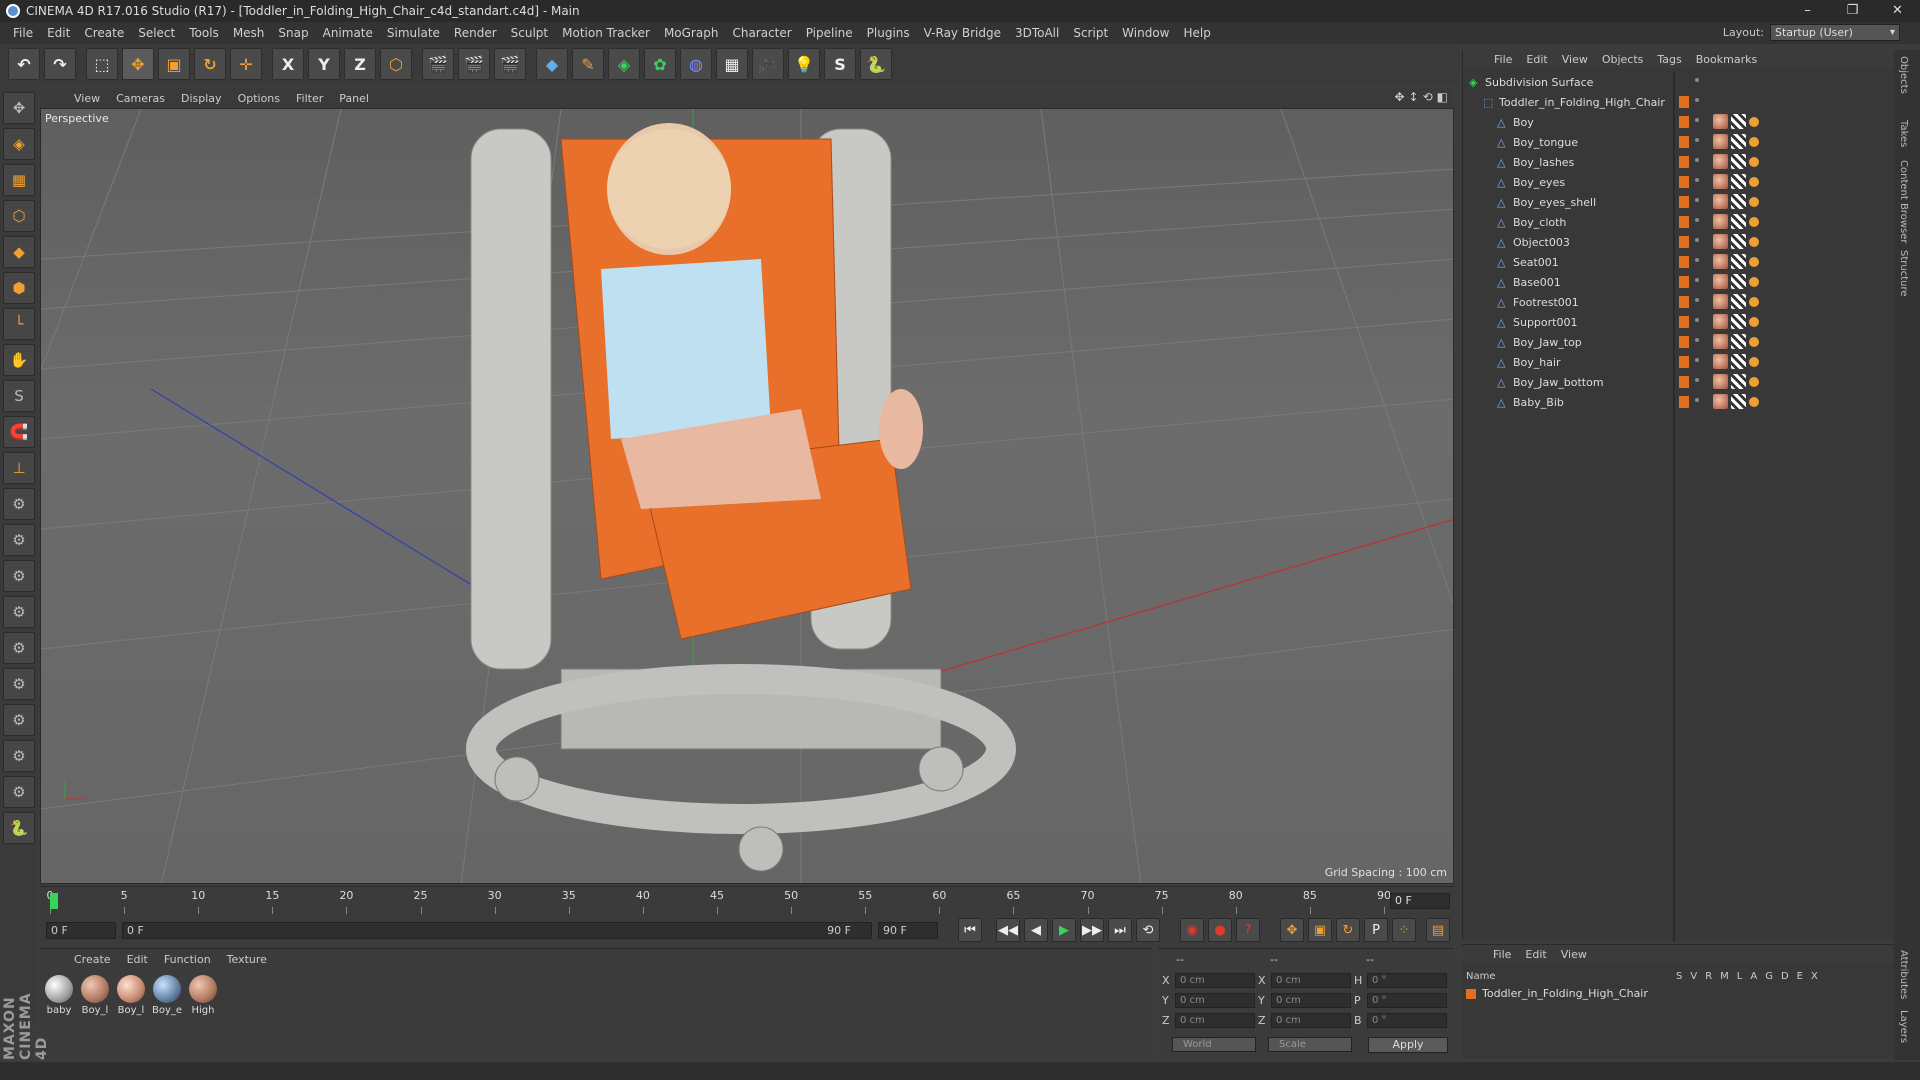 The width and height of the screenshot is (1920, 1080). What do you see at coordinates (1536, 59) in the screenshot?
I see `object-menu-edit: Edit` at bounding box center [1536, 59].